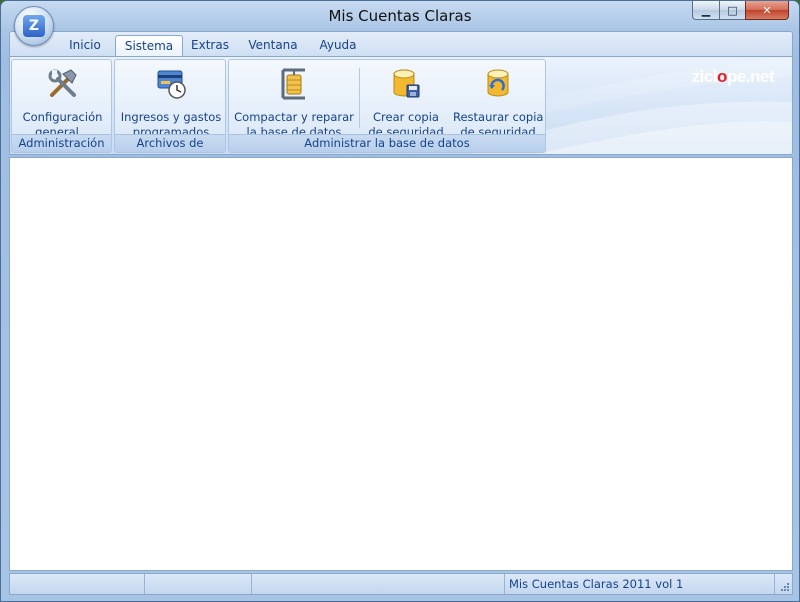 The width and height of the screenshot is (800, 602). I want to click on group-label-archivos-de-sistema: Archivos de sistema, so click(170, 144).